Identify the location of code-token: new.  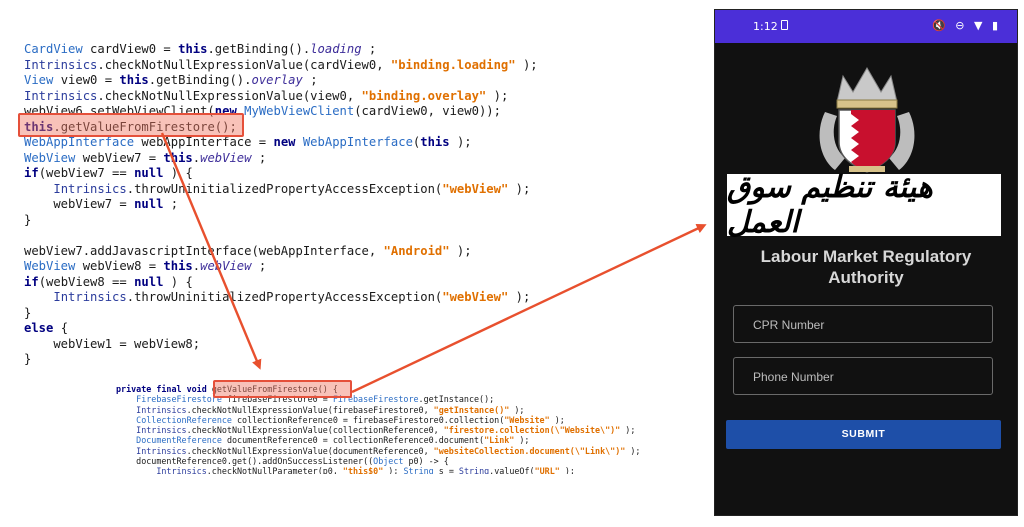
(288, 142).